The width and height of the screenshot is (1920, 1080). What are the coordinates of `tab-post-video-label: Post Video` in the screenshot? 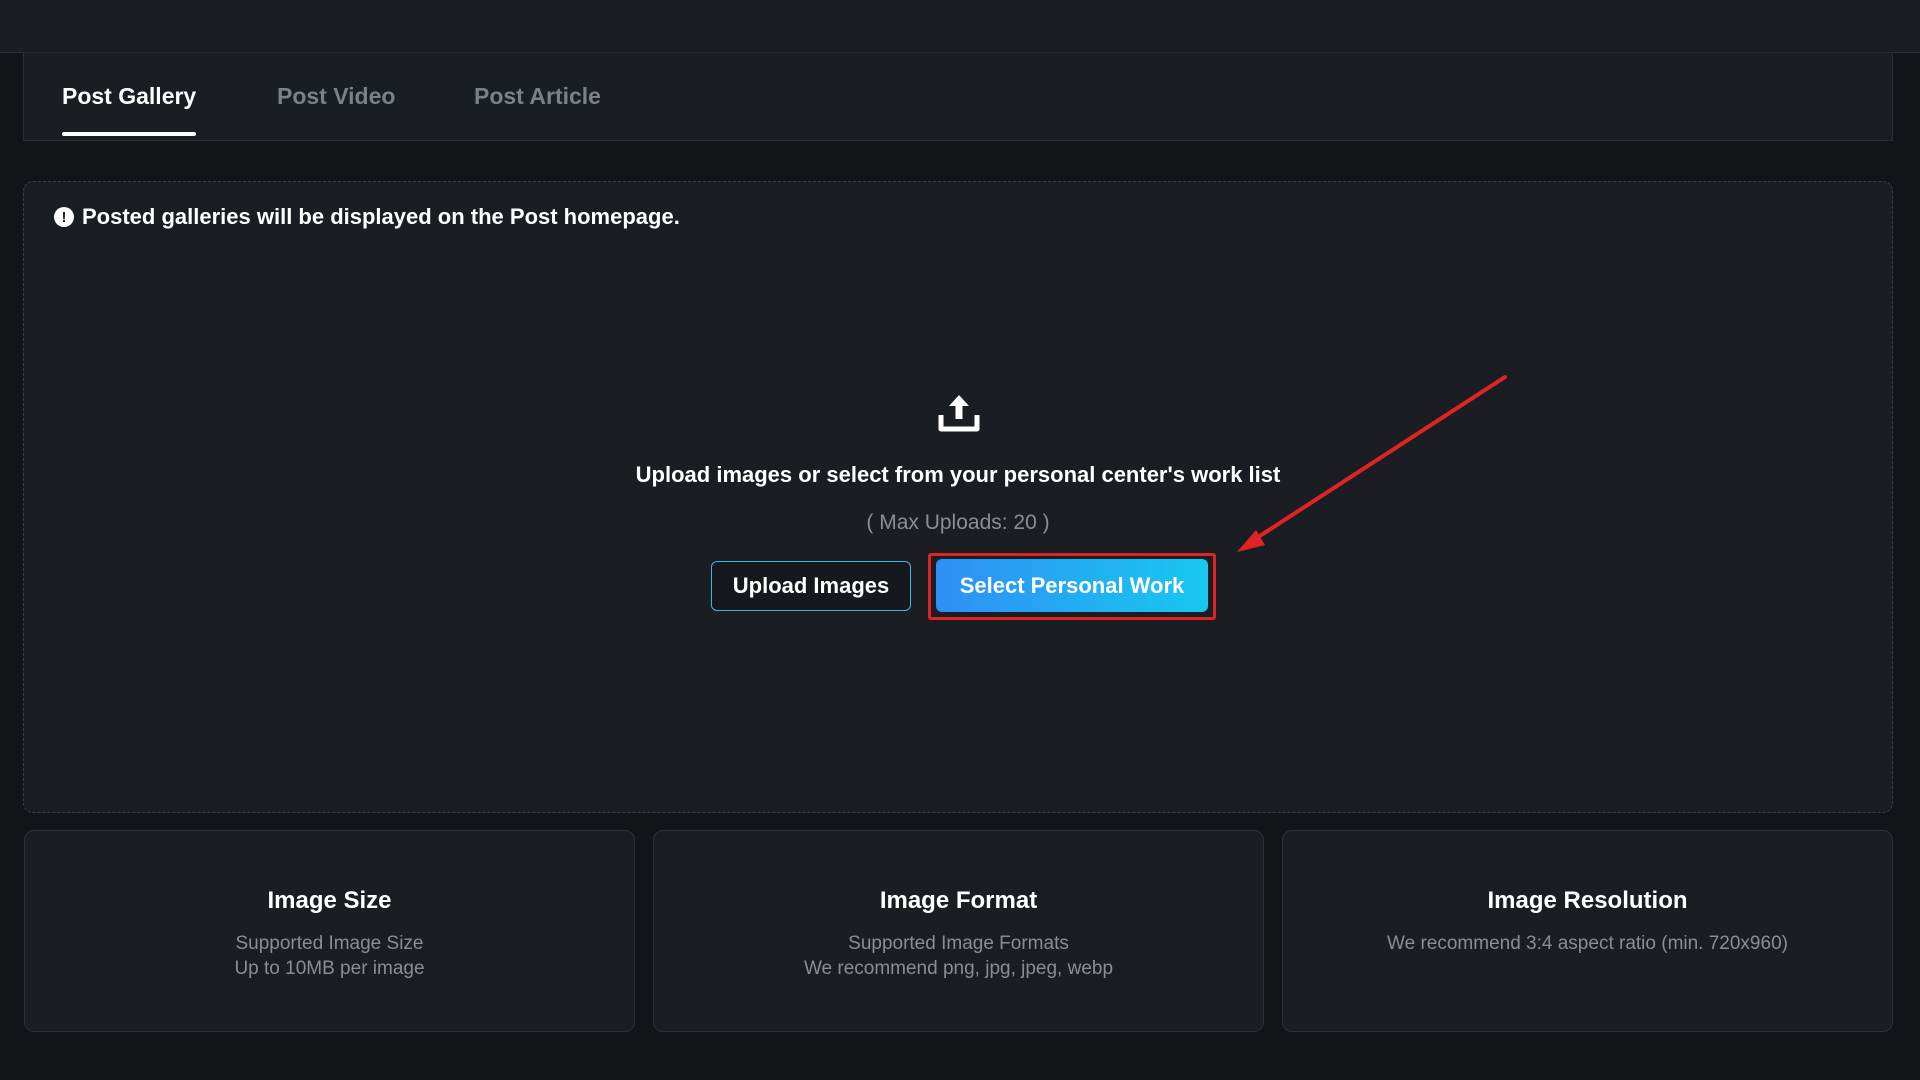 It's located at (336, 96).